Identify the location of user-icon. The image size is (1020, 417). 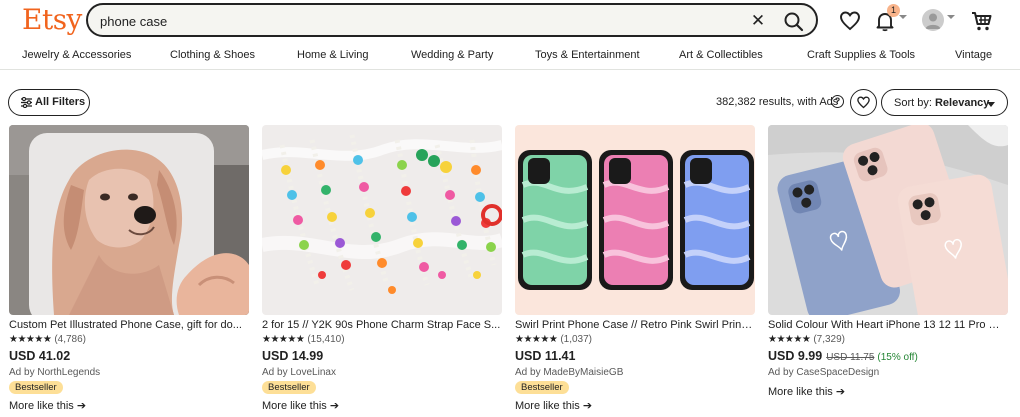
(933, 21).